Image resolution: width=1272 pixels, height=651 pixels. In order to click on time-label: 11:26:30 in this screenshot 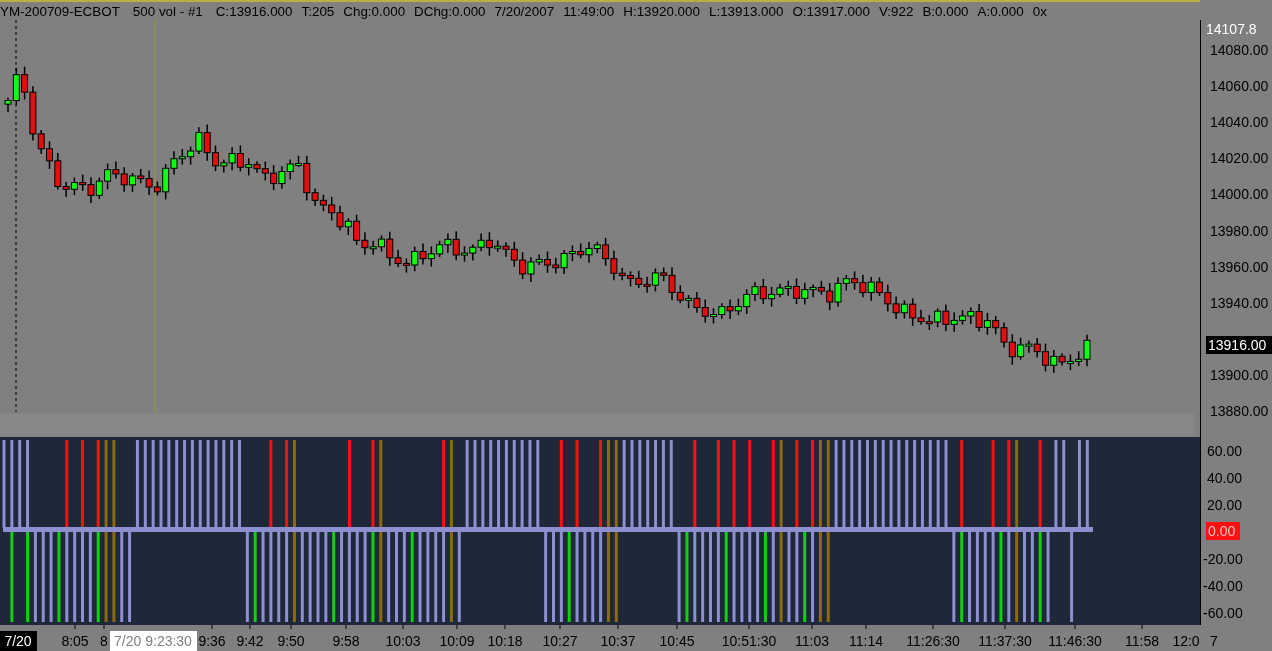, I will do `click(933, 641)`.